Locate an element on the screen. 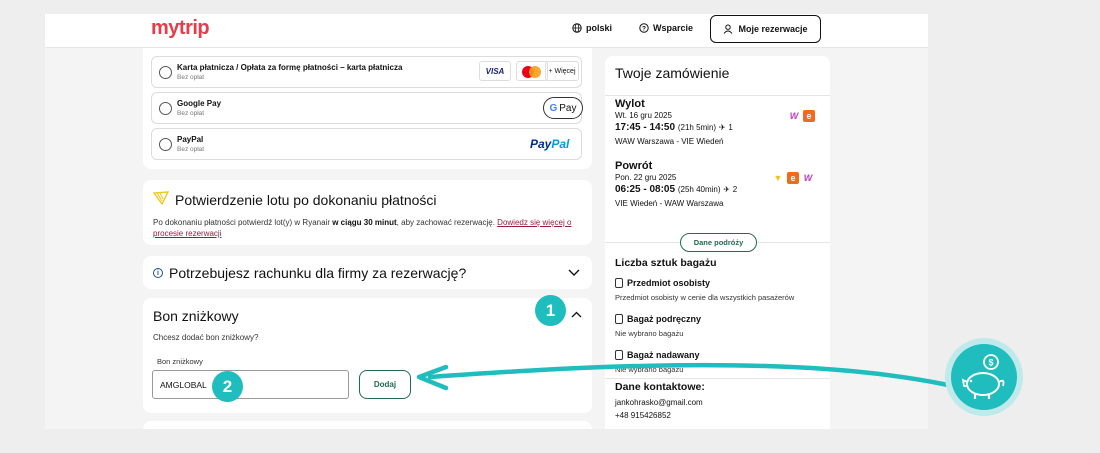  step-2-badge: 2 is located at coordinates (227, 386).